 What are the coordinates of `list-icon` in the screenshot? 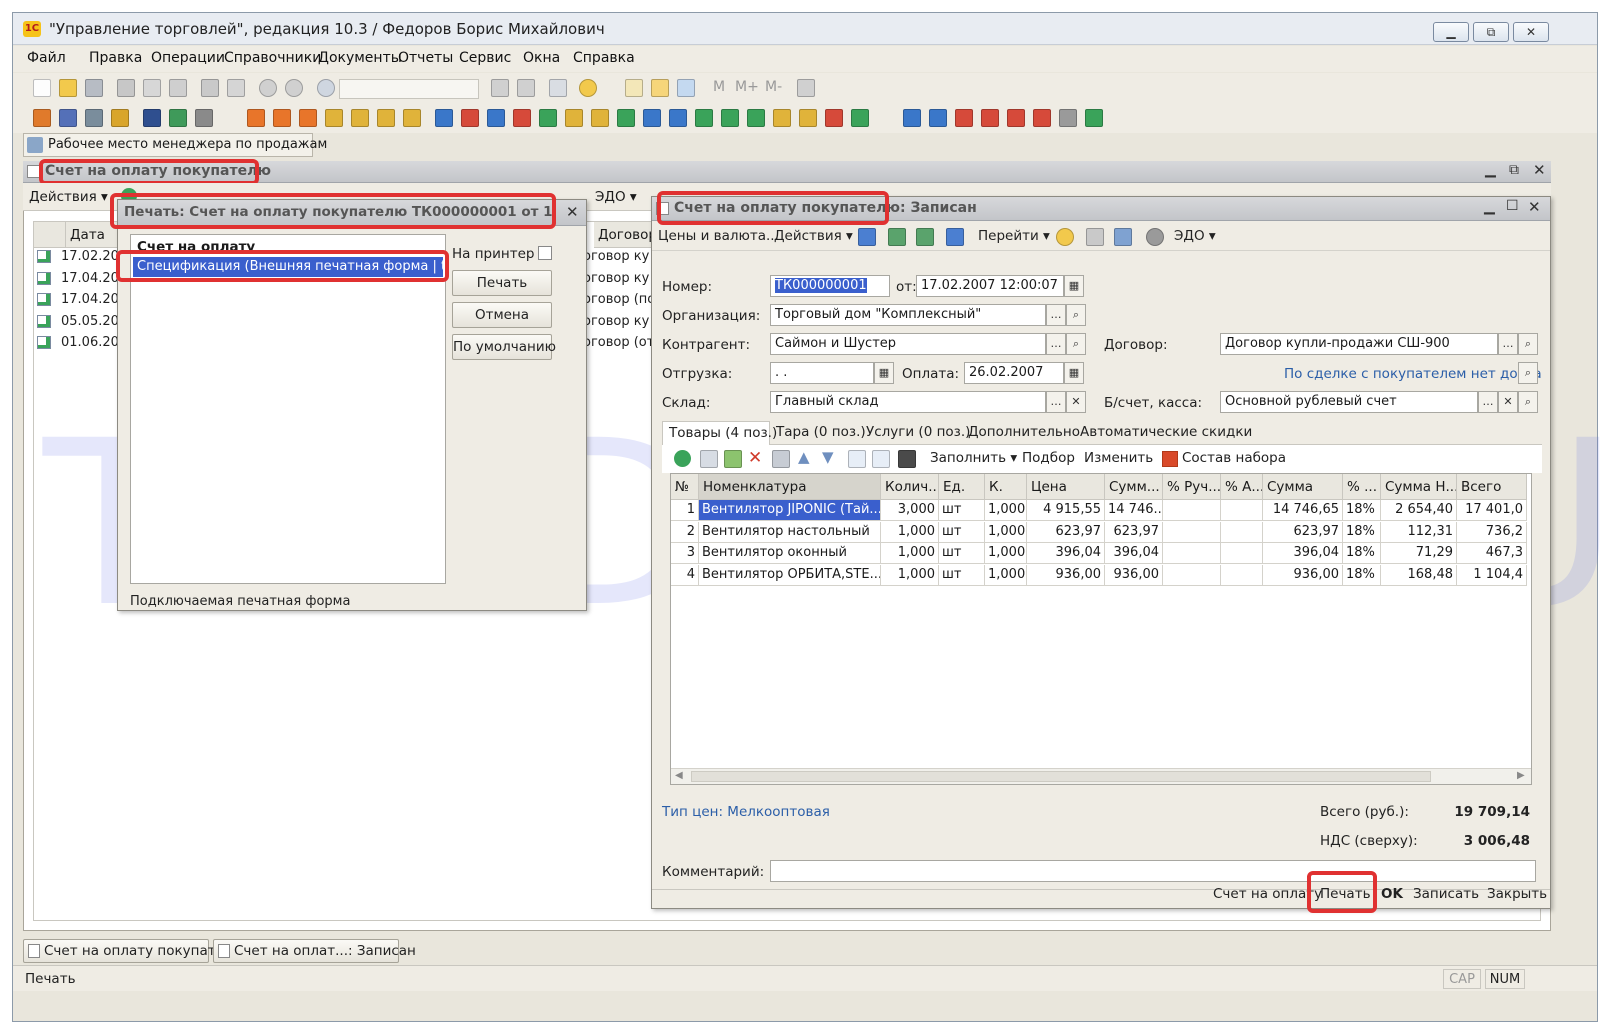 It's located at (1068, 118).